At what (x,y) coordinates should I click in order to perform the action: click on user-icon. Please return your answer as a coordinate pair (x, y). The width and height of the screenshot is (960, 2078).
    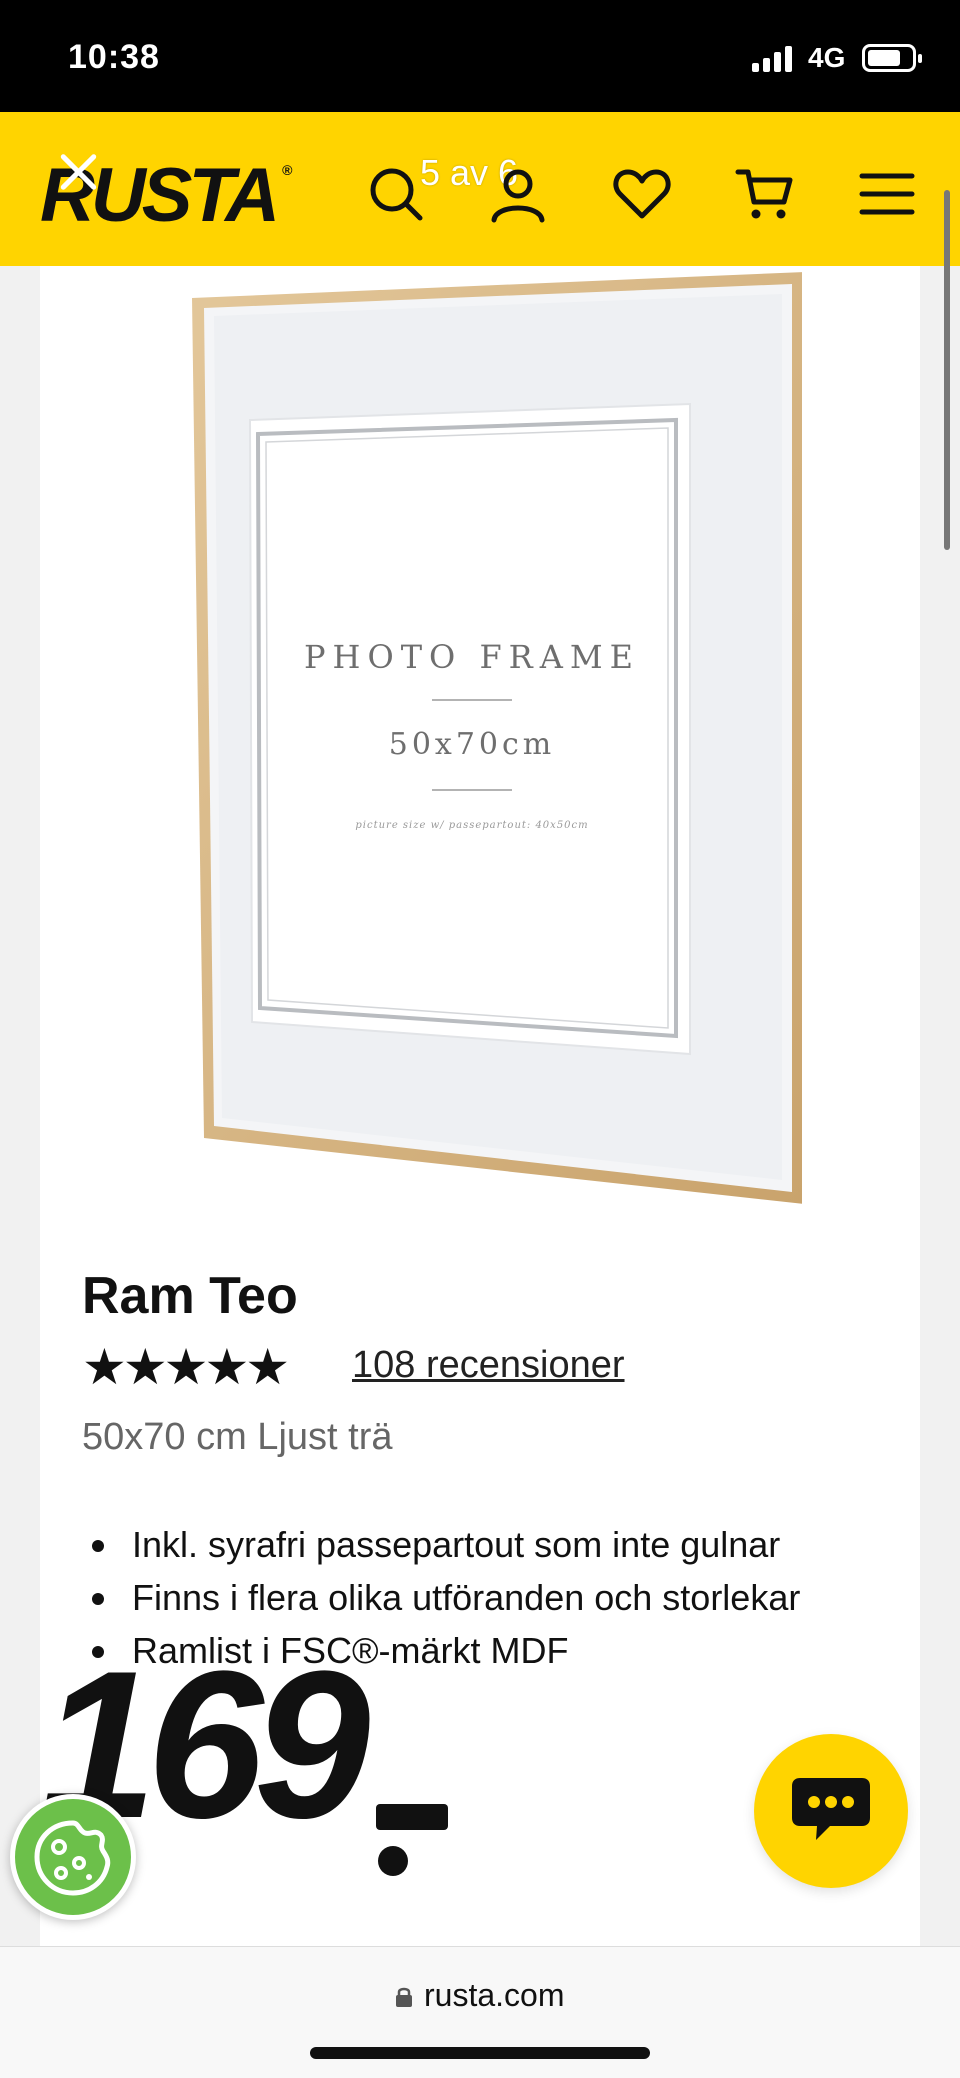
    Looking at the image, I should click on (518, 194).